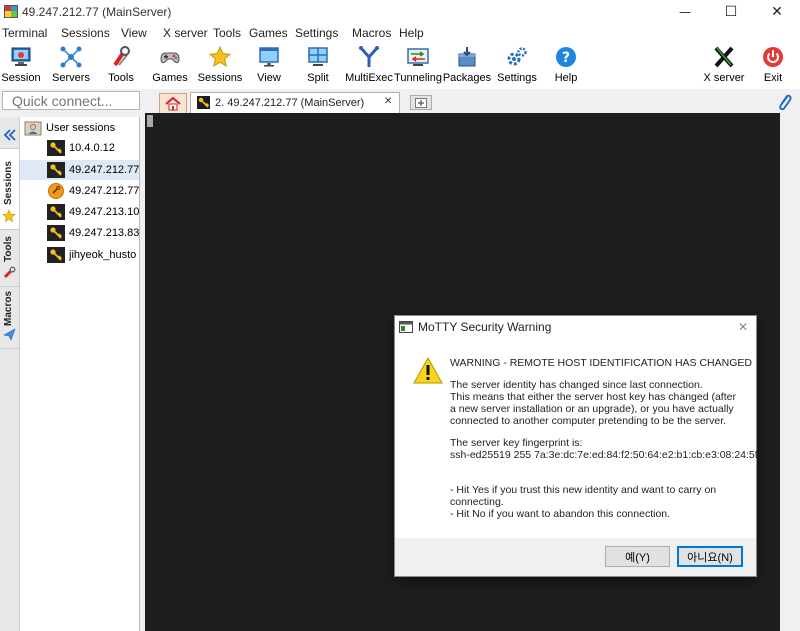  What do you see at coordinates (150, 121) in the screenshot?
I see `terminal-cursor` at bounding box center [150, 121].